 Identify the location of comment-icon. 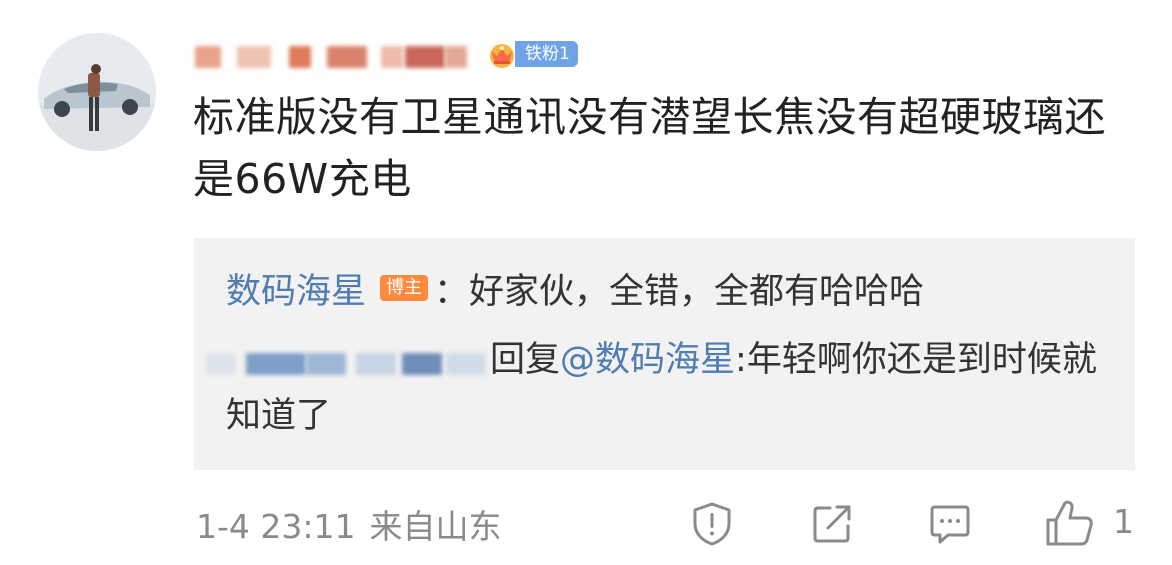
(950, 524).